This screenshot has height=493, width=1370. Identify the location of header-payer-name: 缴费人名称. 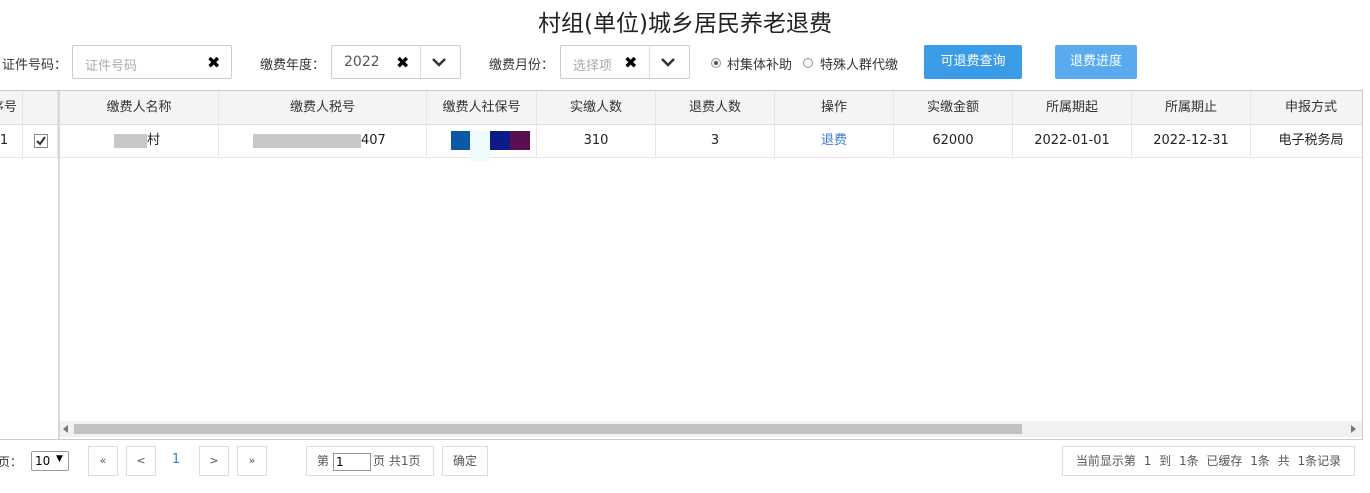
(139, 107).